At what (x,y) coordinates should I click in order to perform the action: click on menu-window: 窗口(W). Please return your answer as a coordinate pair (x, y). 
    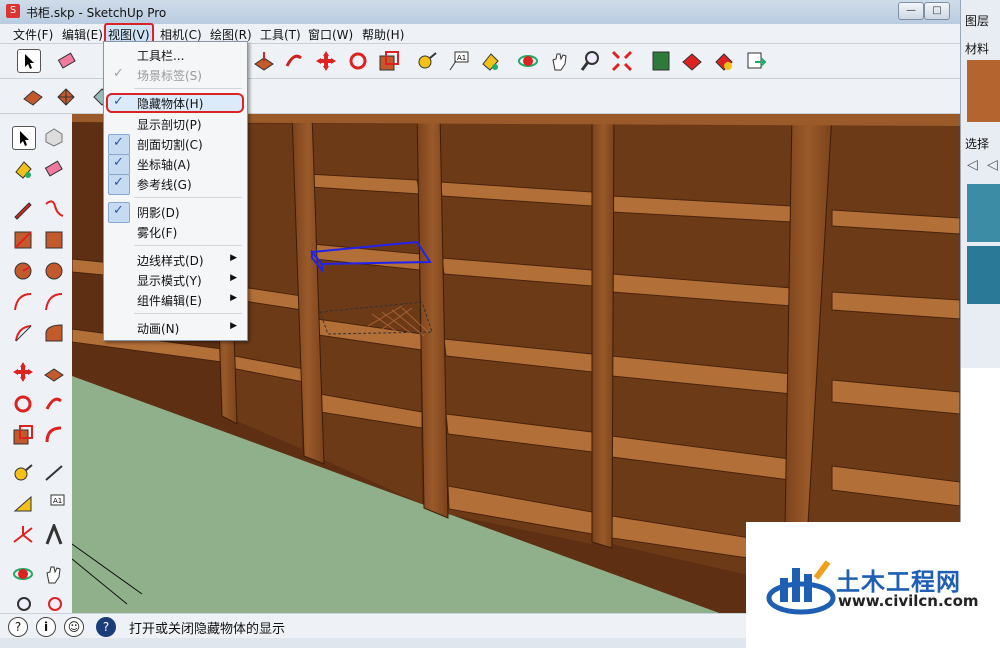
    Looking at the image, I should click on (330, 34).